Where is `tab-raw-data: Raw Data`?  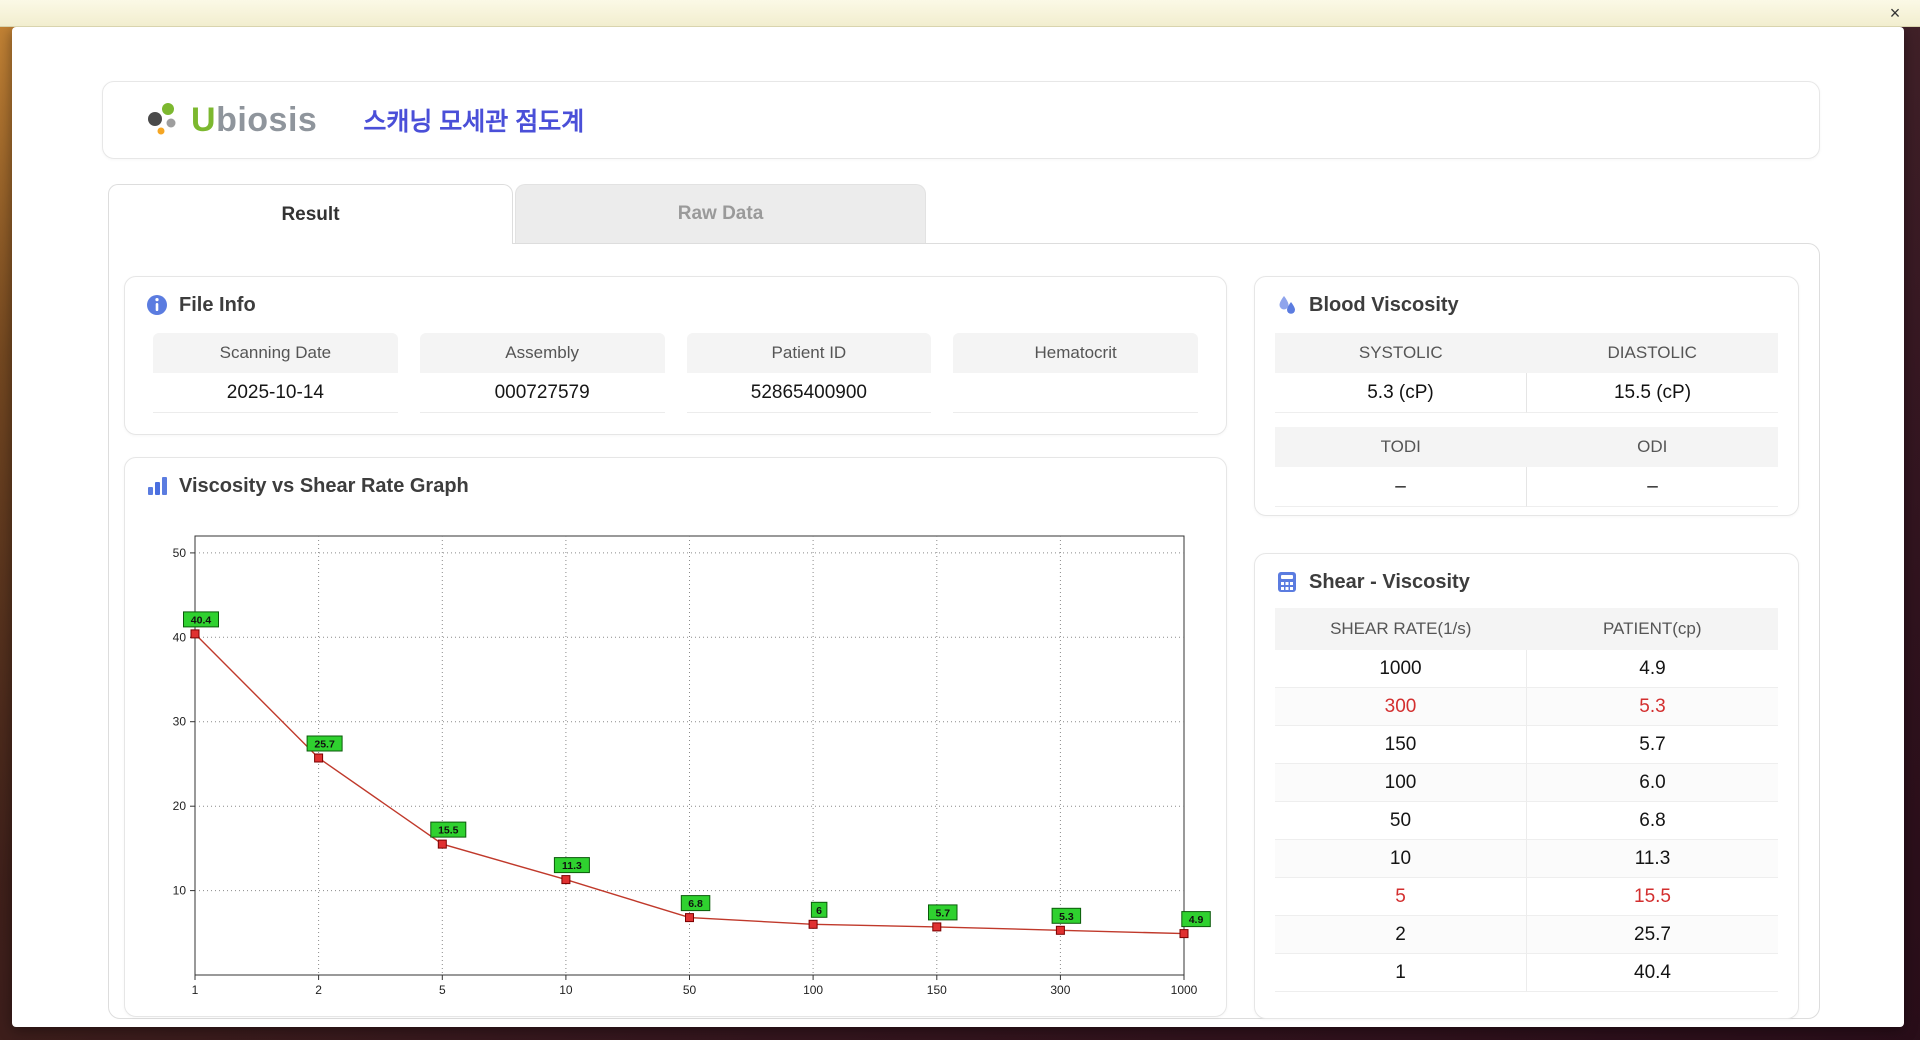 tab-raw-data: Raw Data is located at coordinates (720, 213).